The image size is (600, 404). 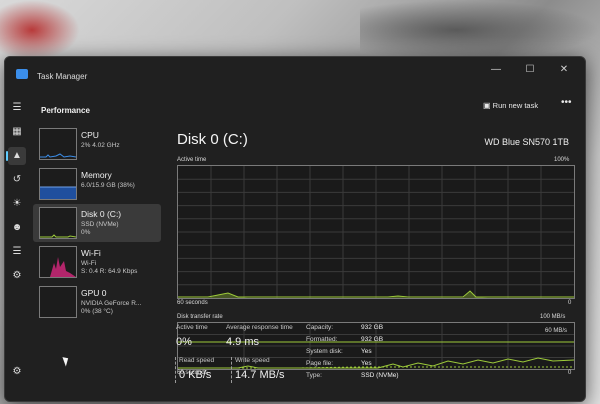 I want to click on resource-name: Wi-Fi, so click(x=91, y=253).